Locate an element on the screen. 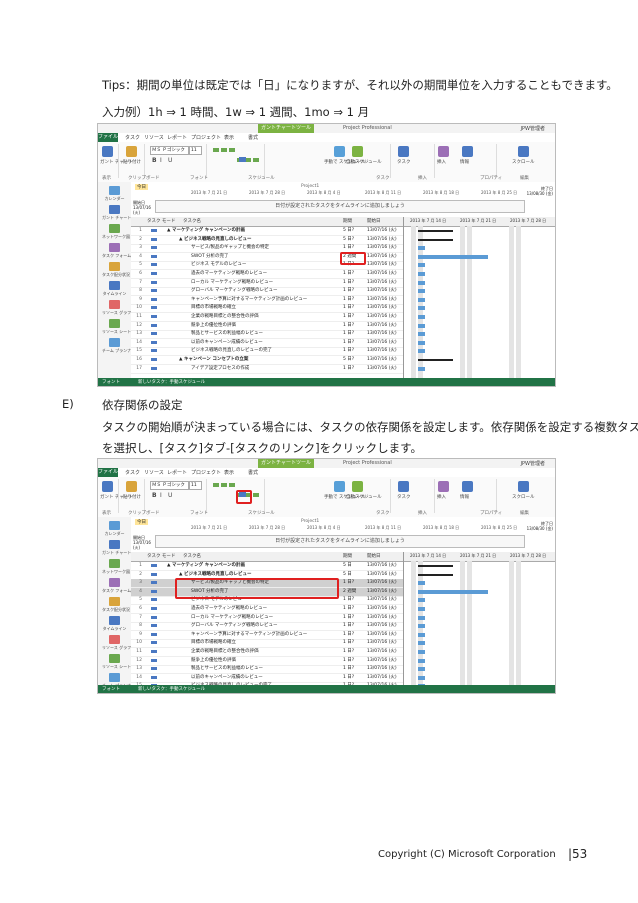  task-name: ローカル マーケティング戦略のレビュー is located at coordinates (232, 283).